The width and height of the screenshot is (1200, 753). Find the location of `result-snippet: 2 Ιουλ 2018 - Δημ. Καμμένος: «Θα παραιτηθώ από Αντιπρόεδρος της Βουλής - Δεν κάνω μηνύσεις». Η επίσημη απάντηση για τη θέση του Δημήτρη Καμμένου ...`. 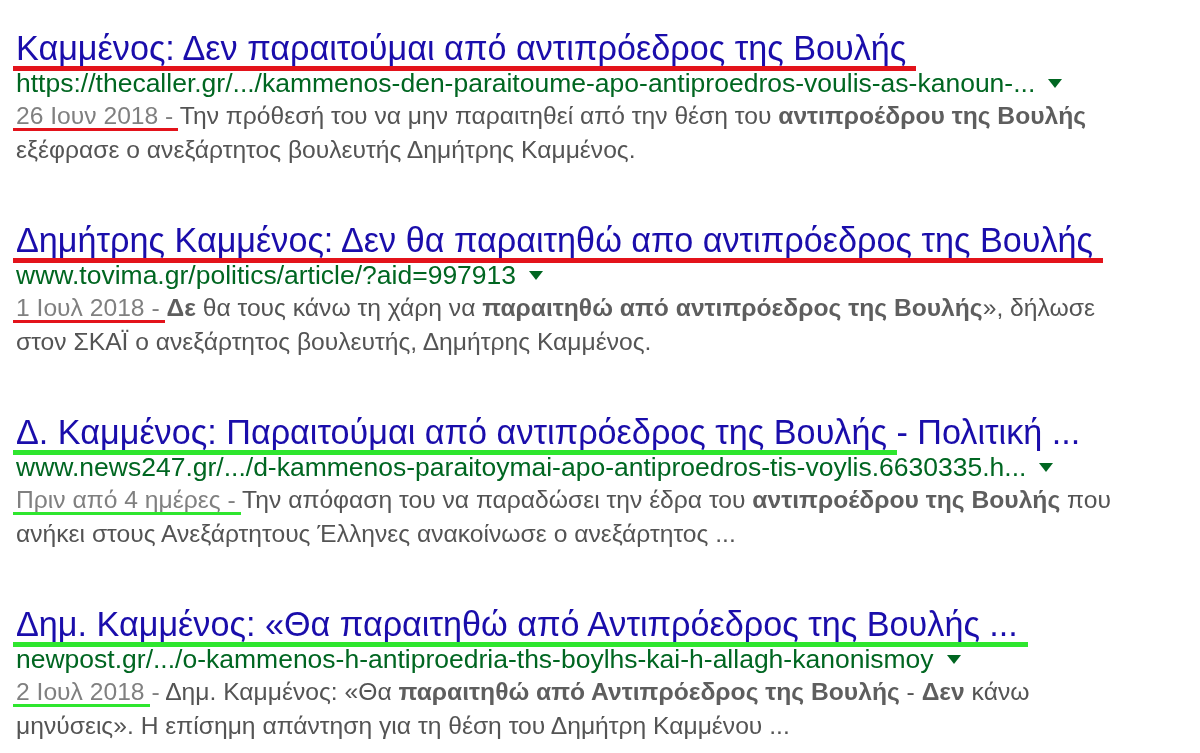

result-snippet: 2 Ιουλ 2018 - Δημ. Καμμένος: «Θα παραιτηθώ από Αντιπρόεδρος της Βουλής - Δεν κάνω μηνύσεις». Η επίσημη απάντηση για τη θέση του Δημήτρη Καμμένου ... is located at coordinates (523, 709).